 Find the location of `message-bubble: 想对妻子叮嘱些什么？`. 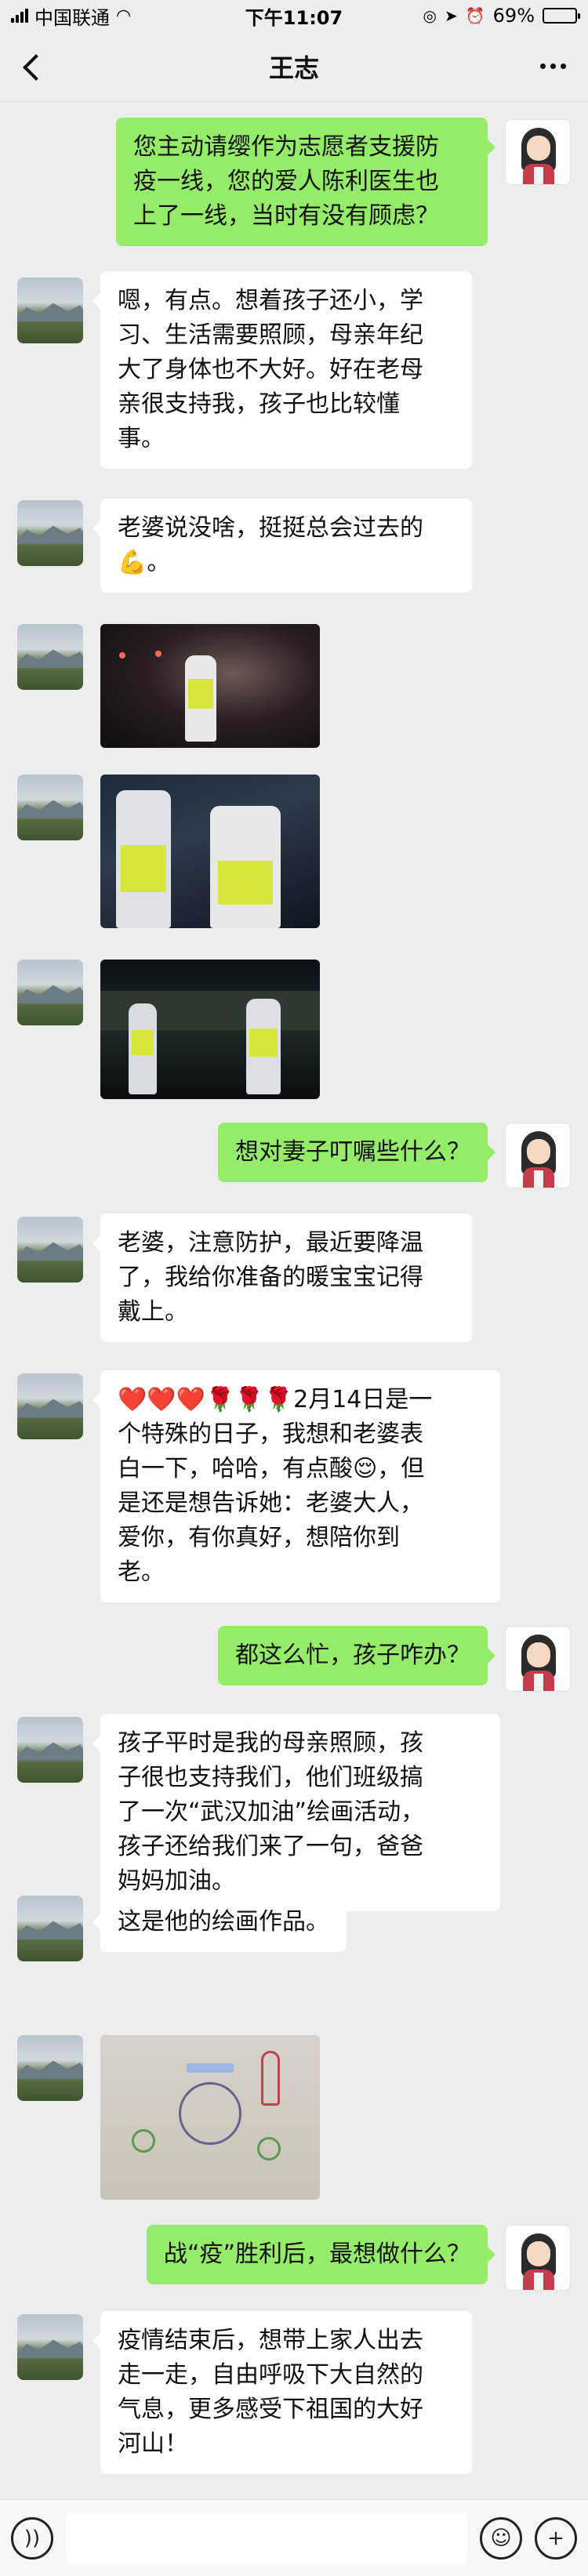

message-bubble: 想对妻子叮嘱些什么？ is located at coordinates (356, 1153).